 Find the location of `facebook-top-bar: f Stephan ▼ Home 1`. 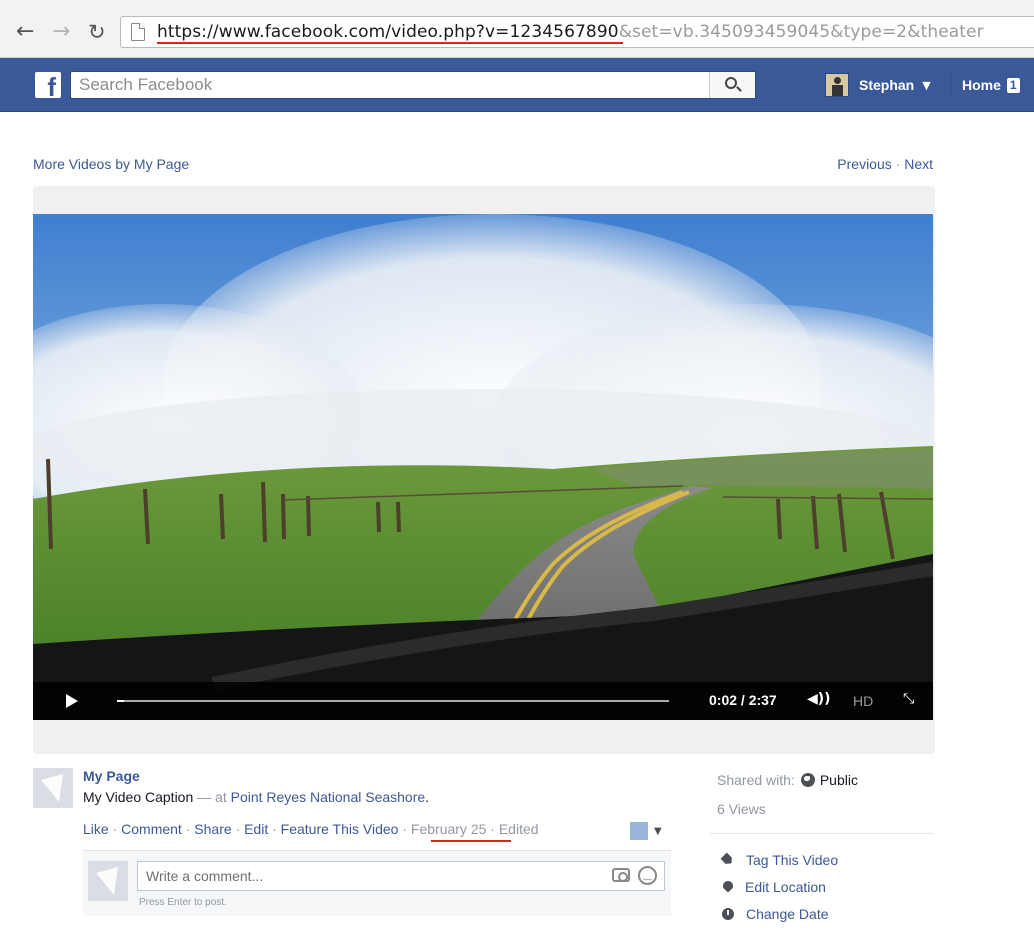

facebook-top-bar: f Stephan ▼ Home 1 is located at coordinates (517, 85).